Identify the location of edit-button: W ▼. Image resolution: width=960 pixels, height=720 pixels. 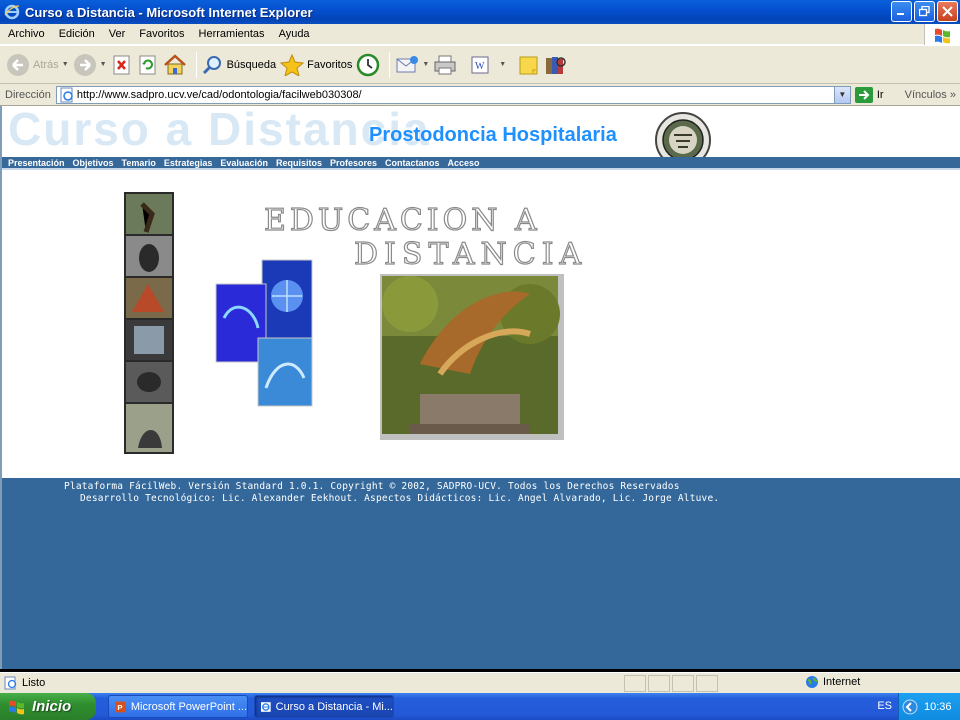
(487, 65).